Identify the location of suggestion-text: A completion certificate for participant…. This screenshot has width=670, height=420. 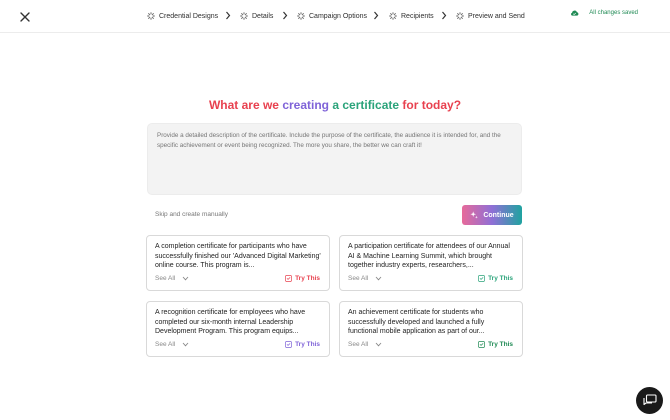
(238, 256).